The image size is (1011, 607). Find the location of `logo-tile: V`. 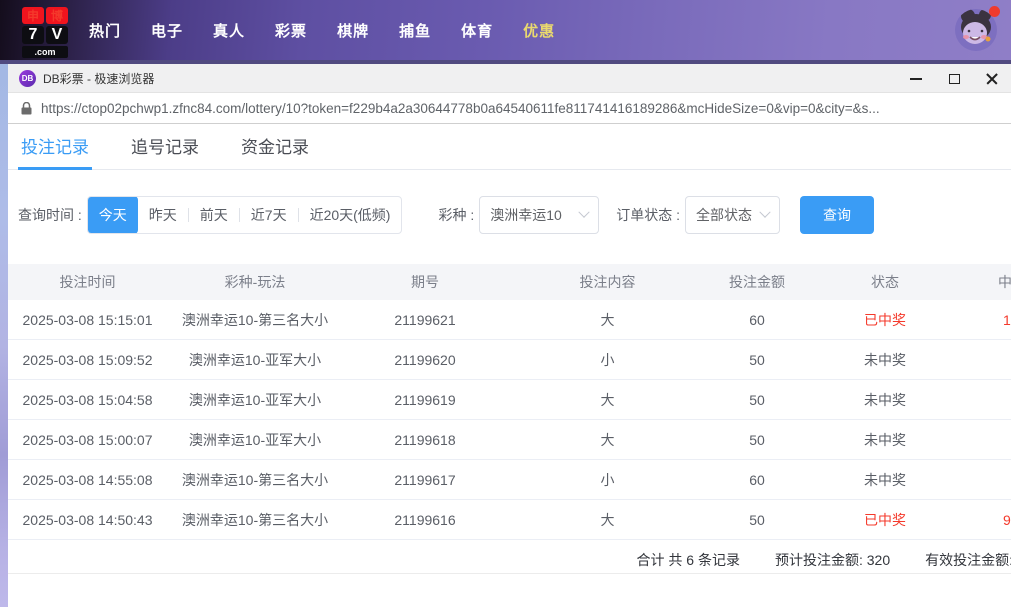

logo-tile: V is located at coordinates (57, 35).